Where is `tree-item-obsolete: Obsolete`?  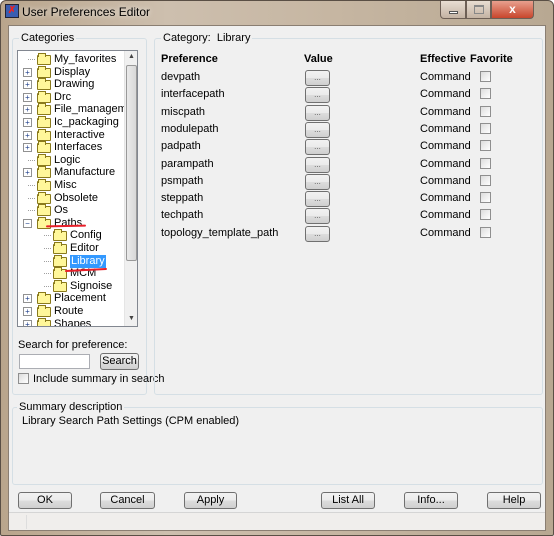 tree-item-obsolete: Obsolete is located at coordinates (70, 198).